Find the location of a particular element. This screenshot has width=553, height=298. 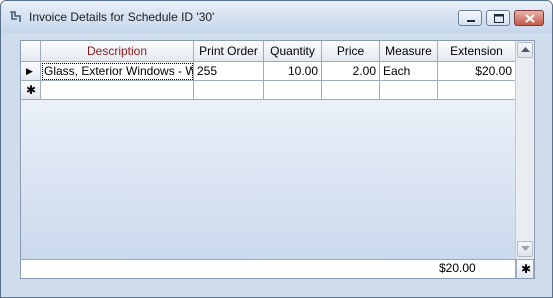

column-header-measure: Measure is located at coordinates (409, 51).